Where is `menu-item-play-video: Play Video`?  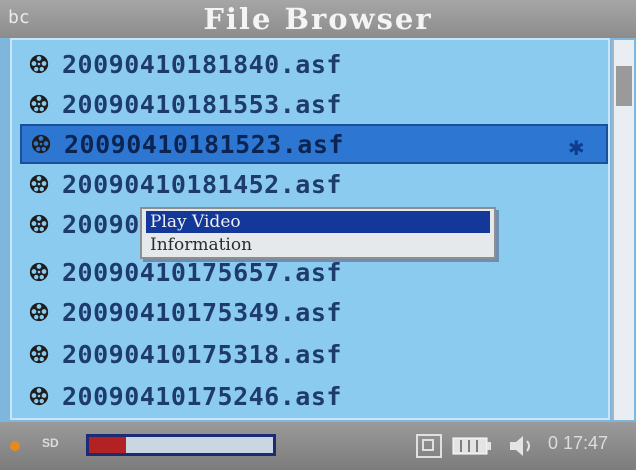
menu-item-play-video: Play Video is located at coordinates (318, 222).